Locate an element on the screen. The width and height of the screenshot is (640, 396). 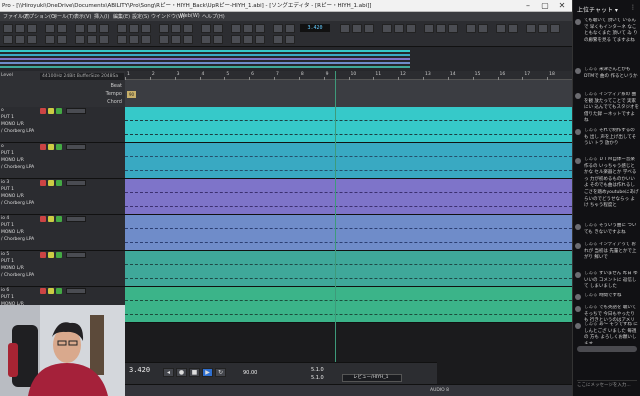
playhead-cursor is located at coordinates (335, 223).